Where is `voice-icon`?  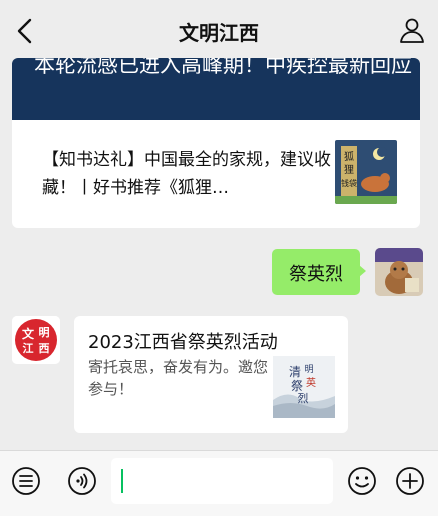
voice-icon is located at coordinates (82, 481).